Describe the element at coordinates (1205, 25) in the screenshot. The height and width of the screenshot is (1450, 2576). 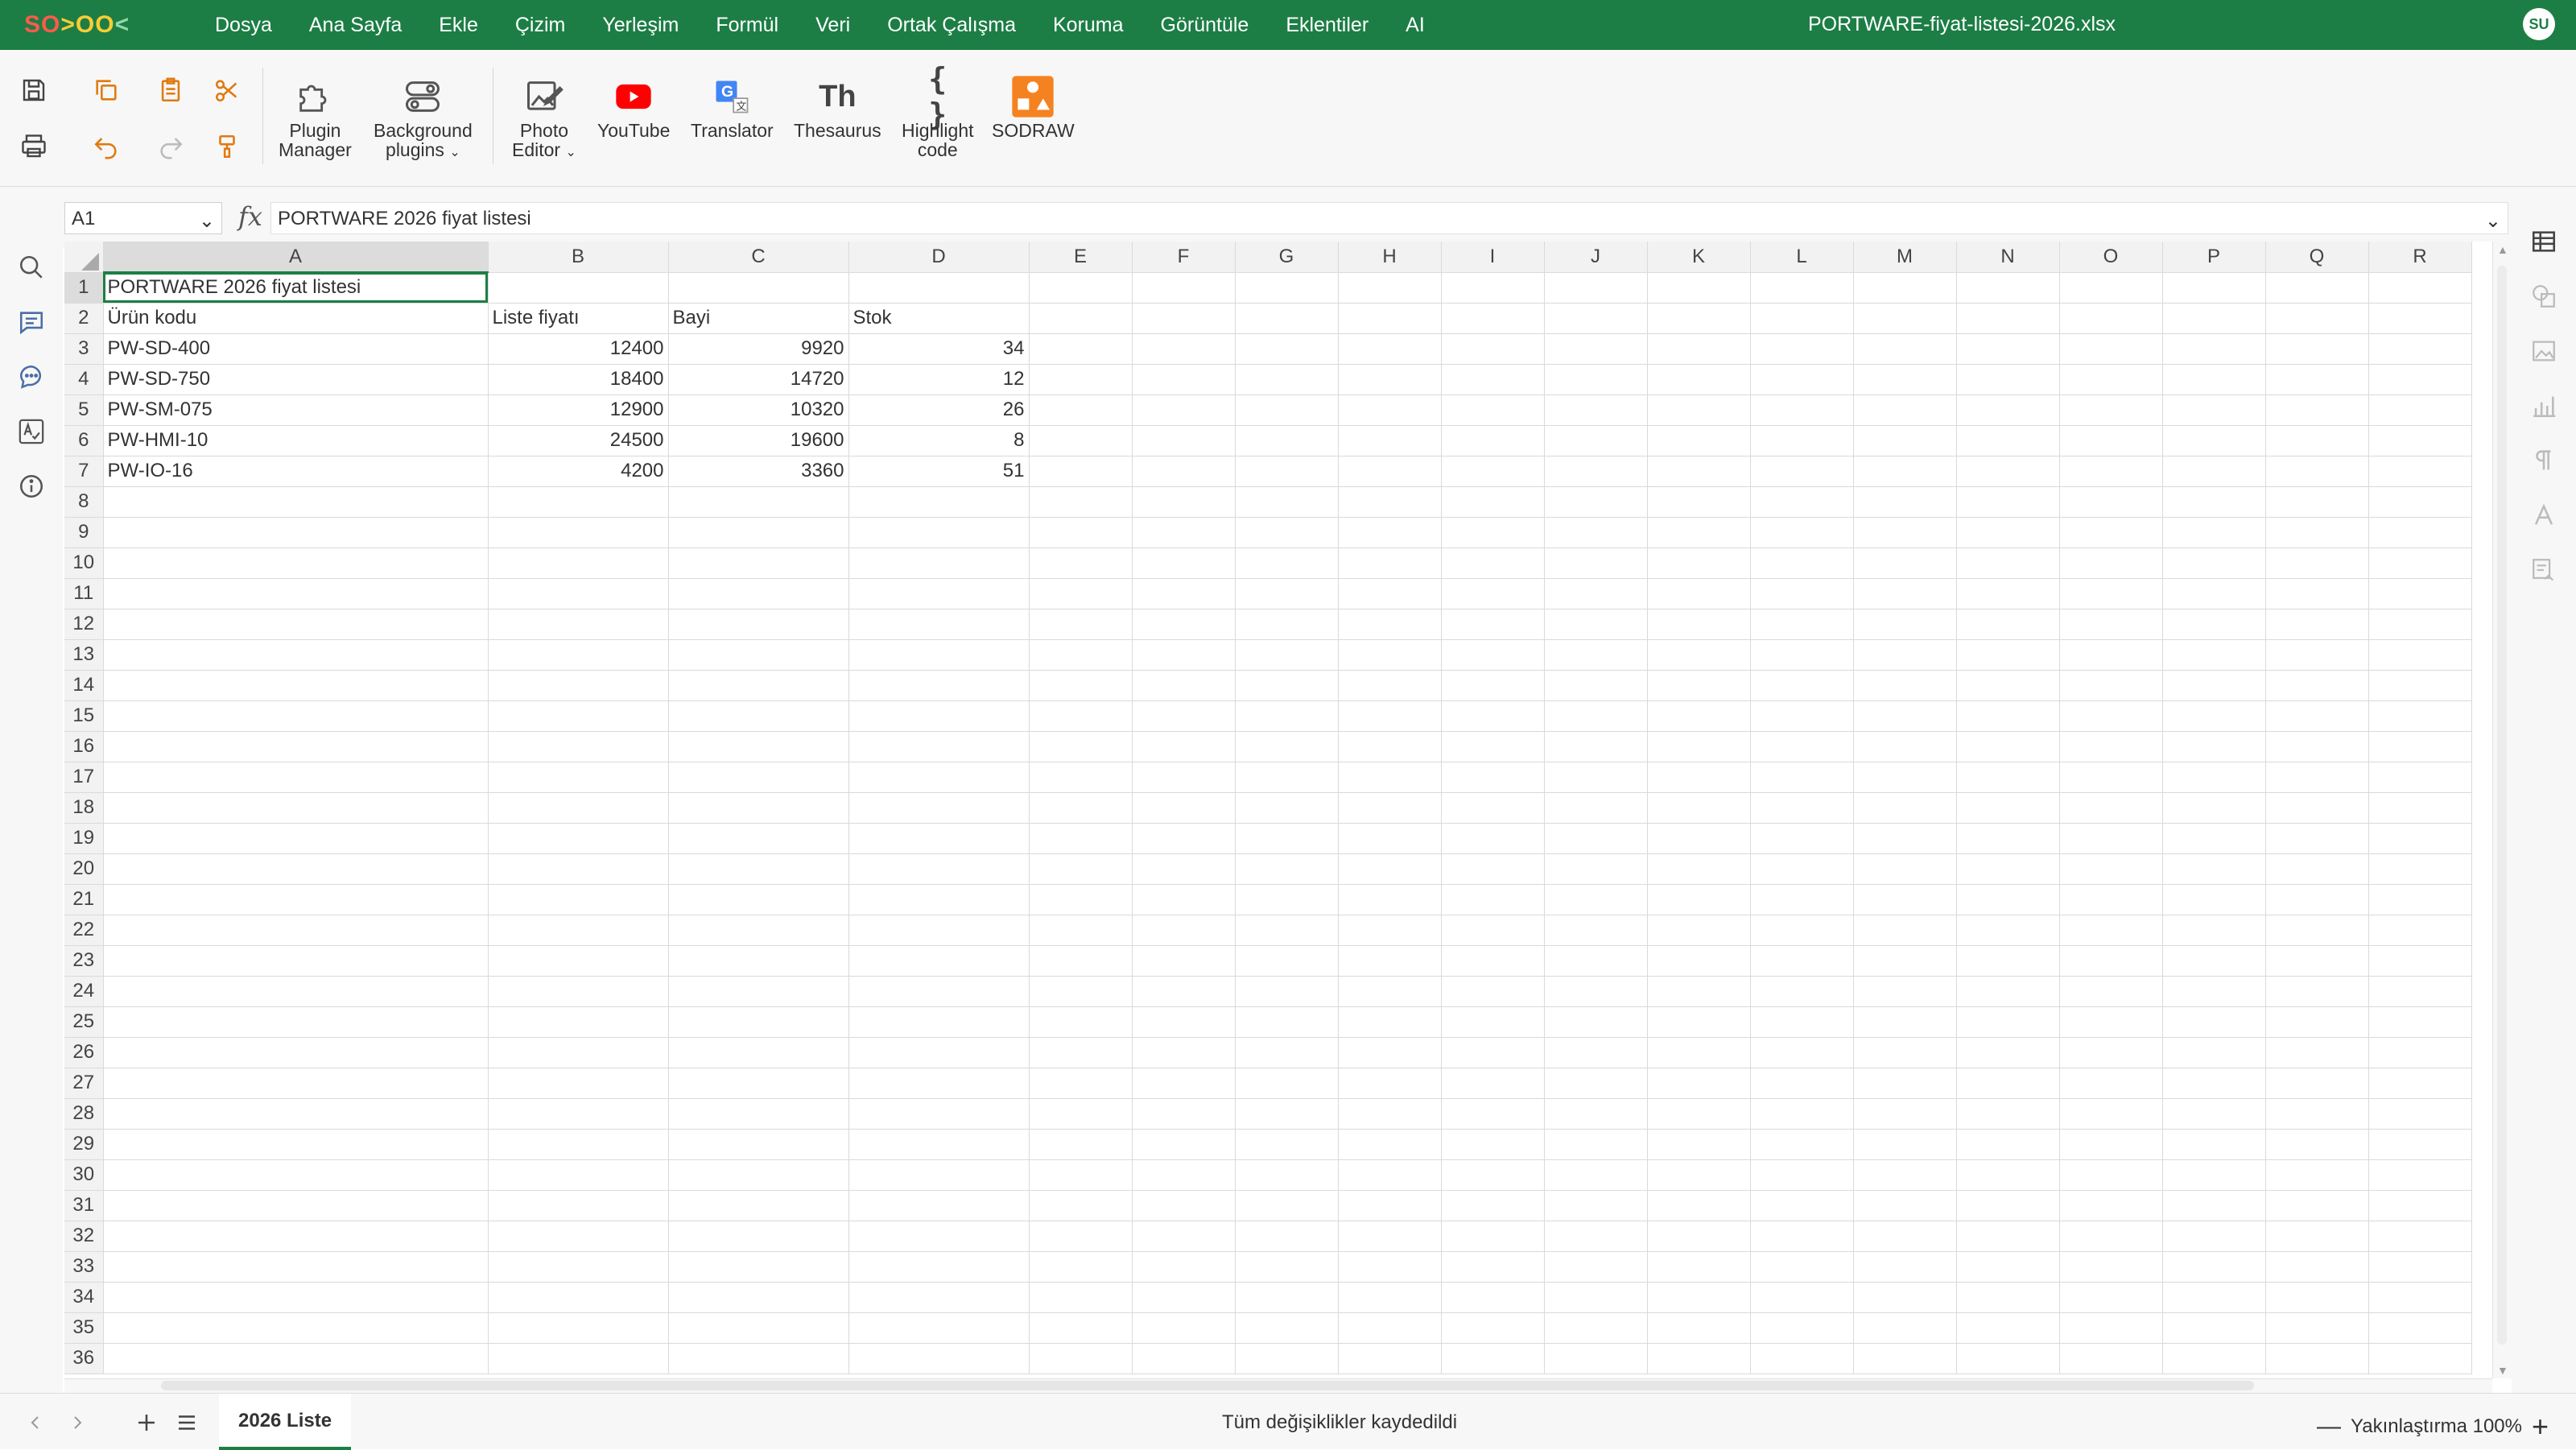
I see `menu-goruntule: Görüntüle` at that location.